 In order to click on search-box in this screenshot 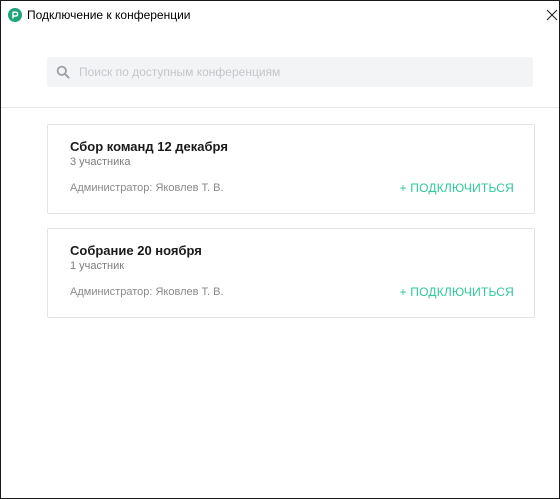, I will do `click(290, 72)`.